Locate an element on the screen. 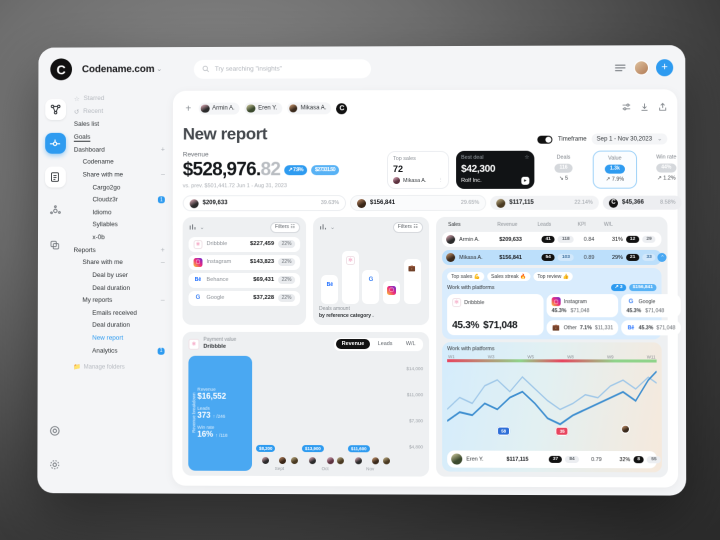 The width and height of the screenshot is (720, 540). flow-icon is located at coordinates (55, 143).